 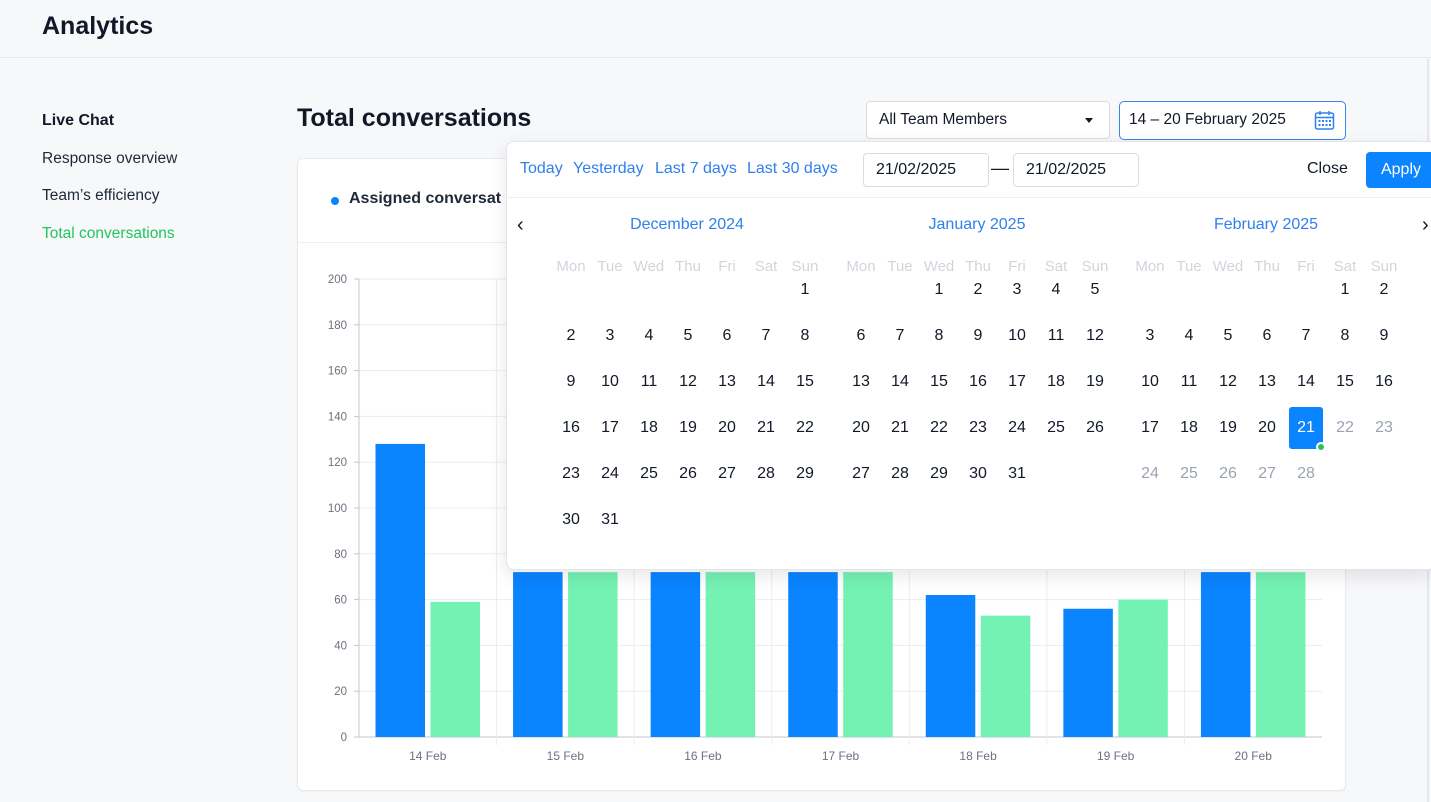 What do you see at coordinates (792, 169) in the screenshot?
I see `quick-range-last-30-days: Last 30 days` at bounding box center [792, 169].